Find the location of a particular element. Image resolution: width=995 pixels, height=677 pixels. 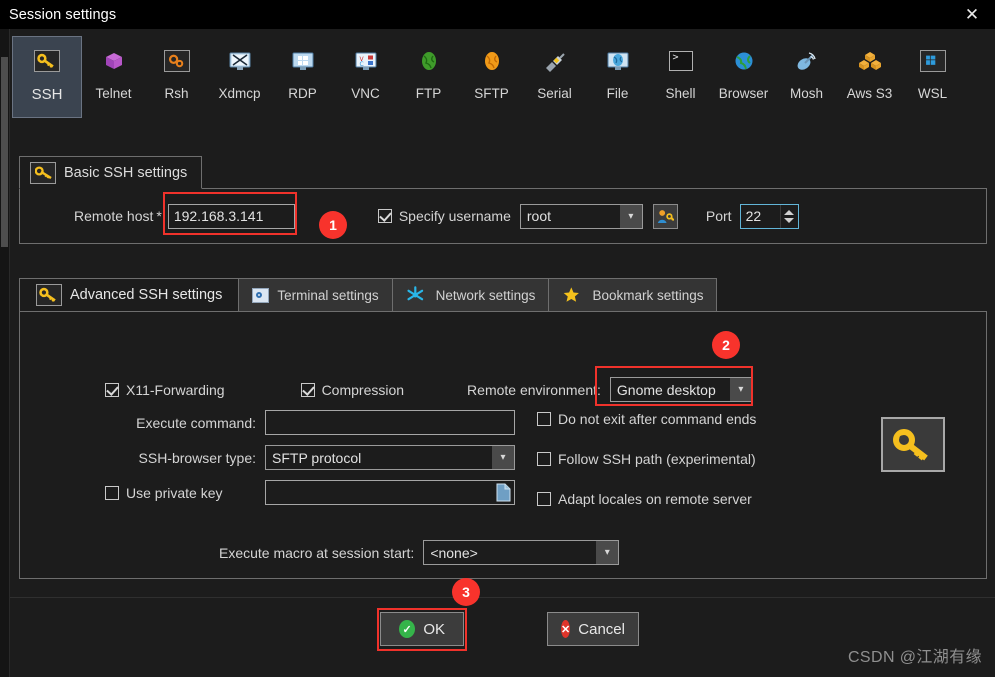

protocol-label: File is located at coordinates (617, 93).